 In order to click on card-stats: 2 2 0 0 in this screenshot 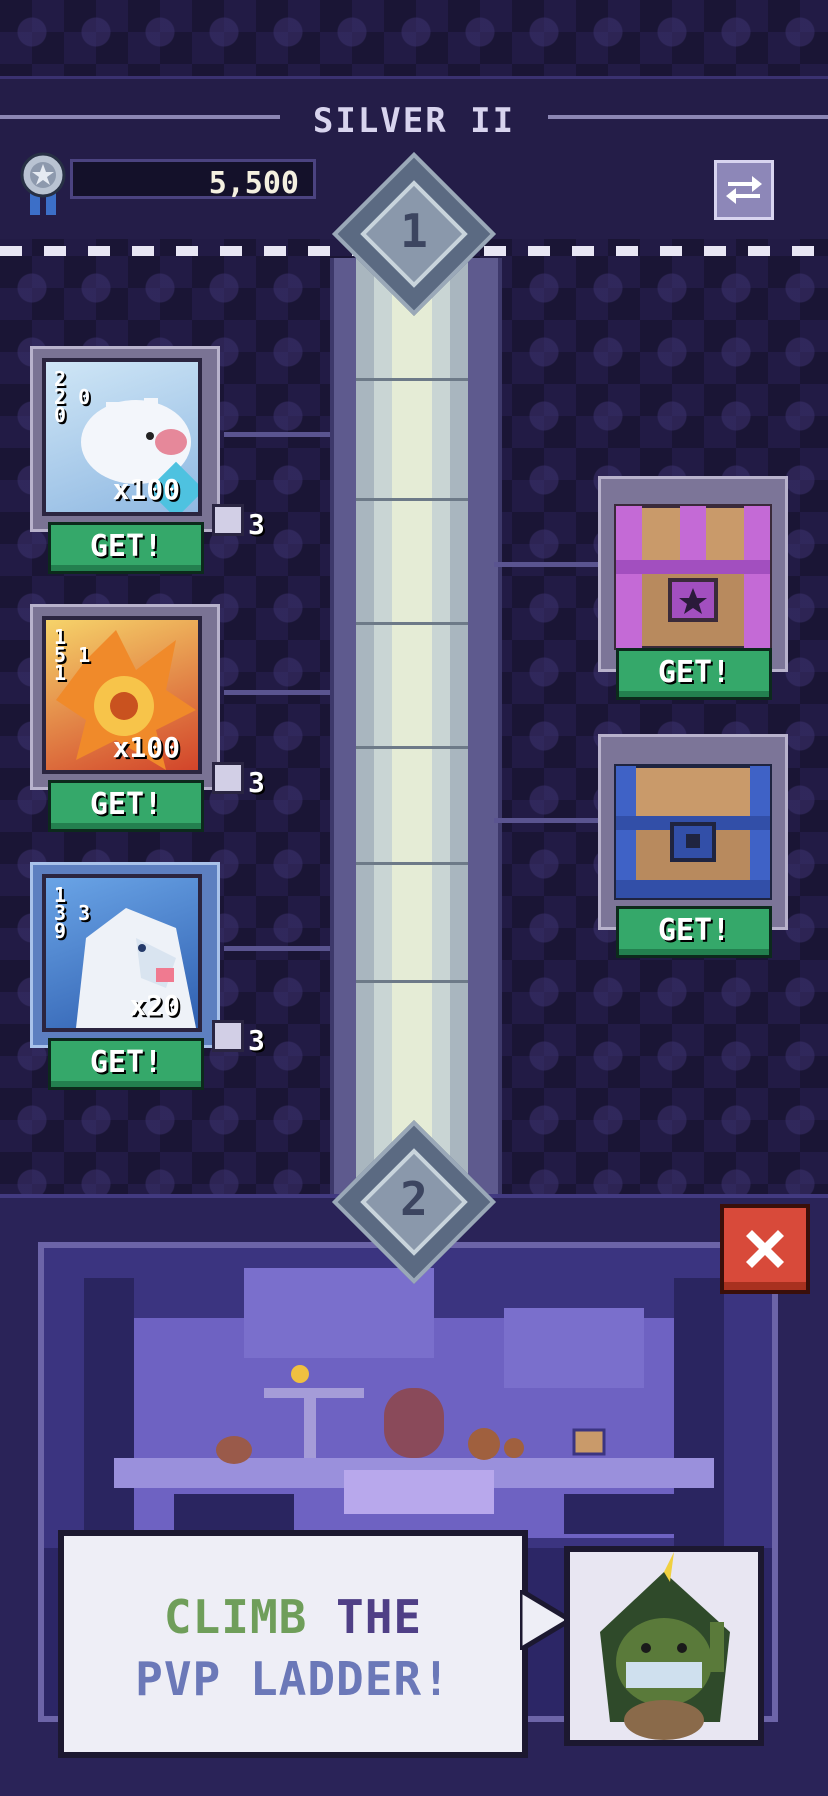, I will do `click(72, 397)`.